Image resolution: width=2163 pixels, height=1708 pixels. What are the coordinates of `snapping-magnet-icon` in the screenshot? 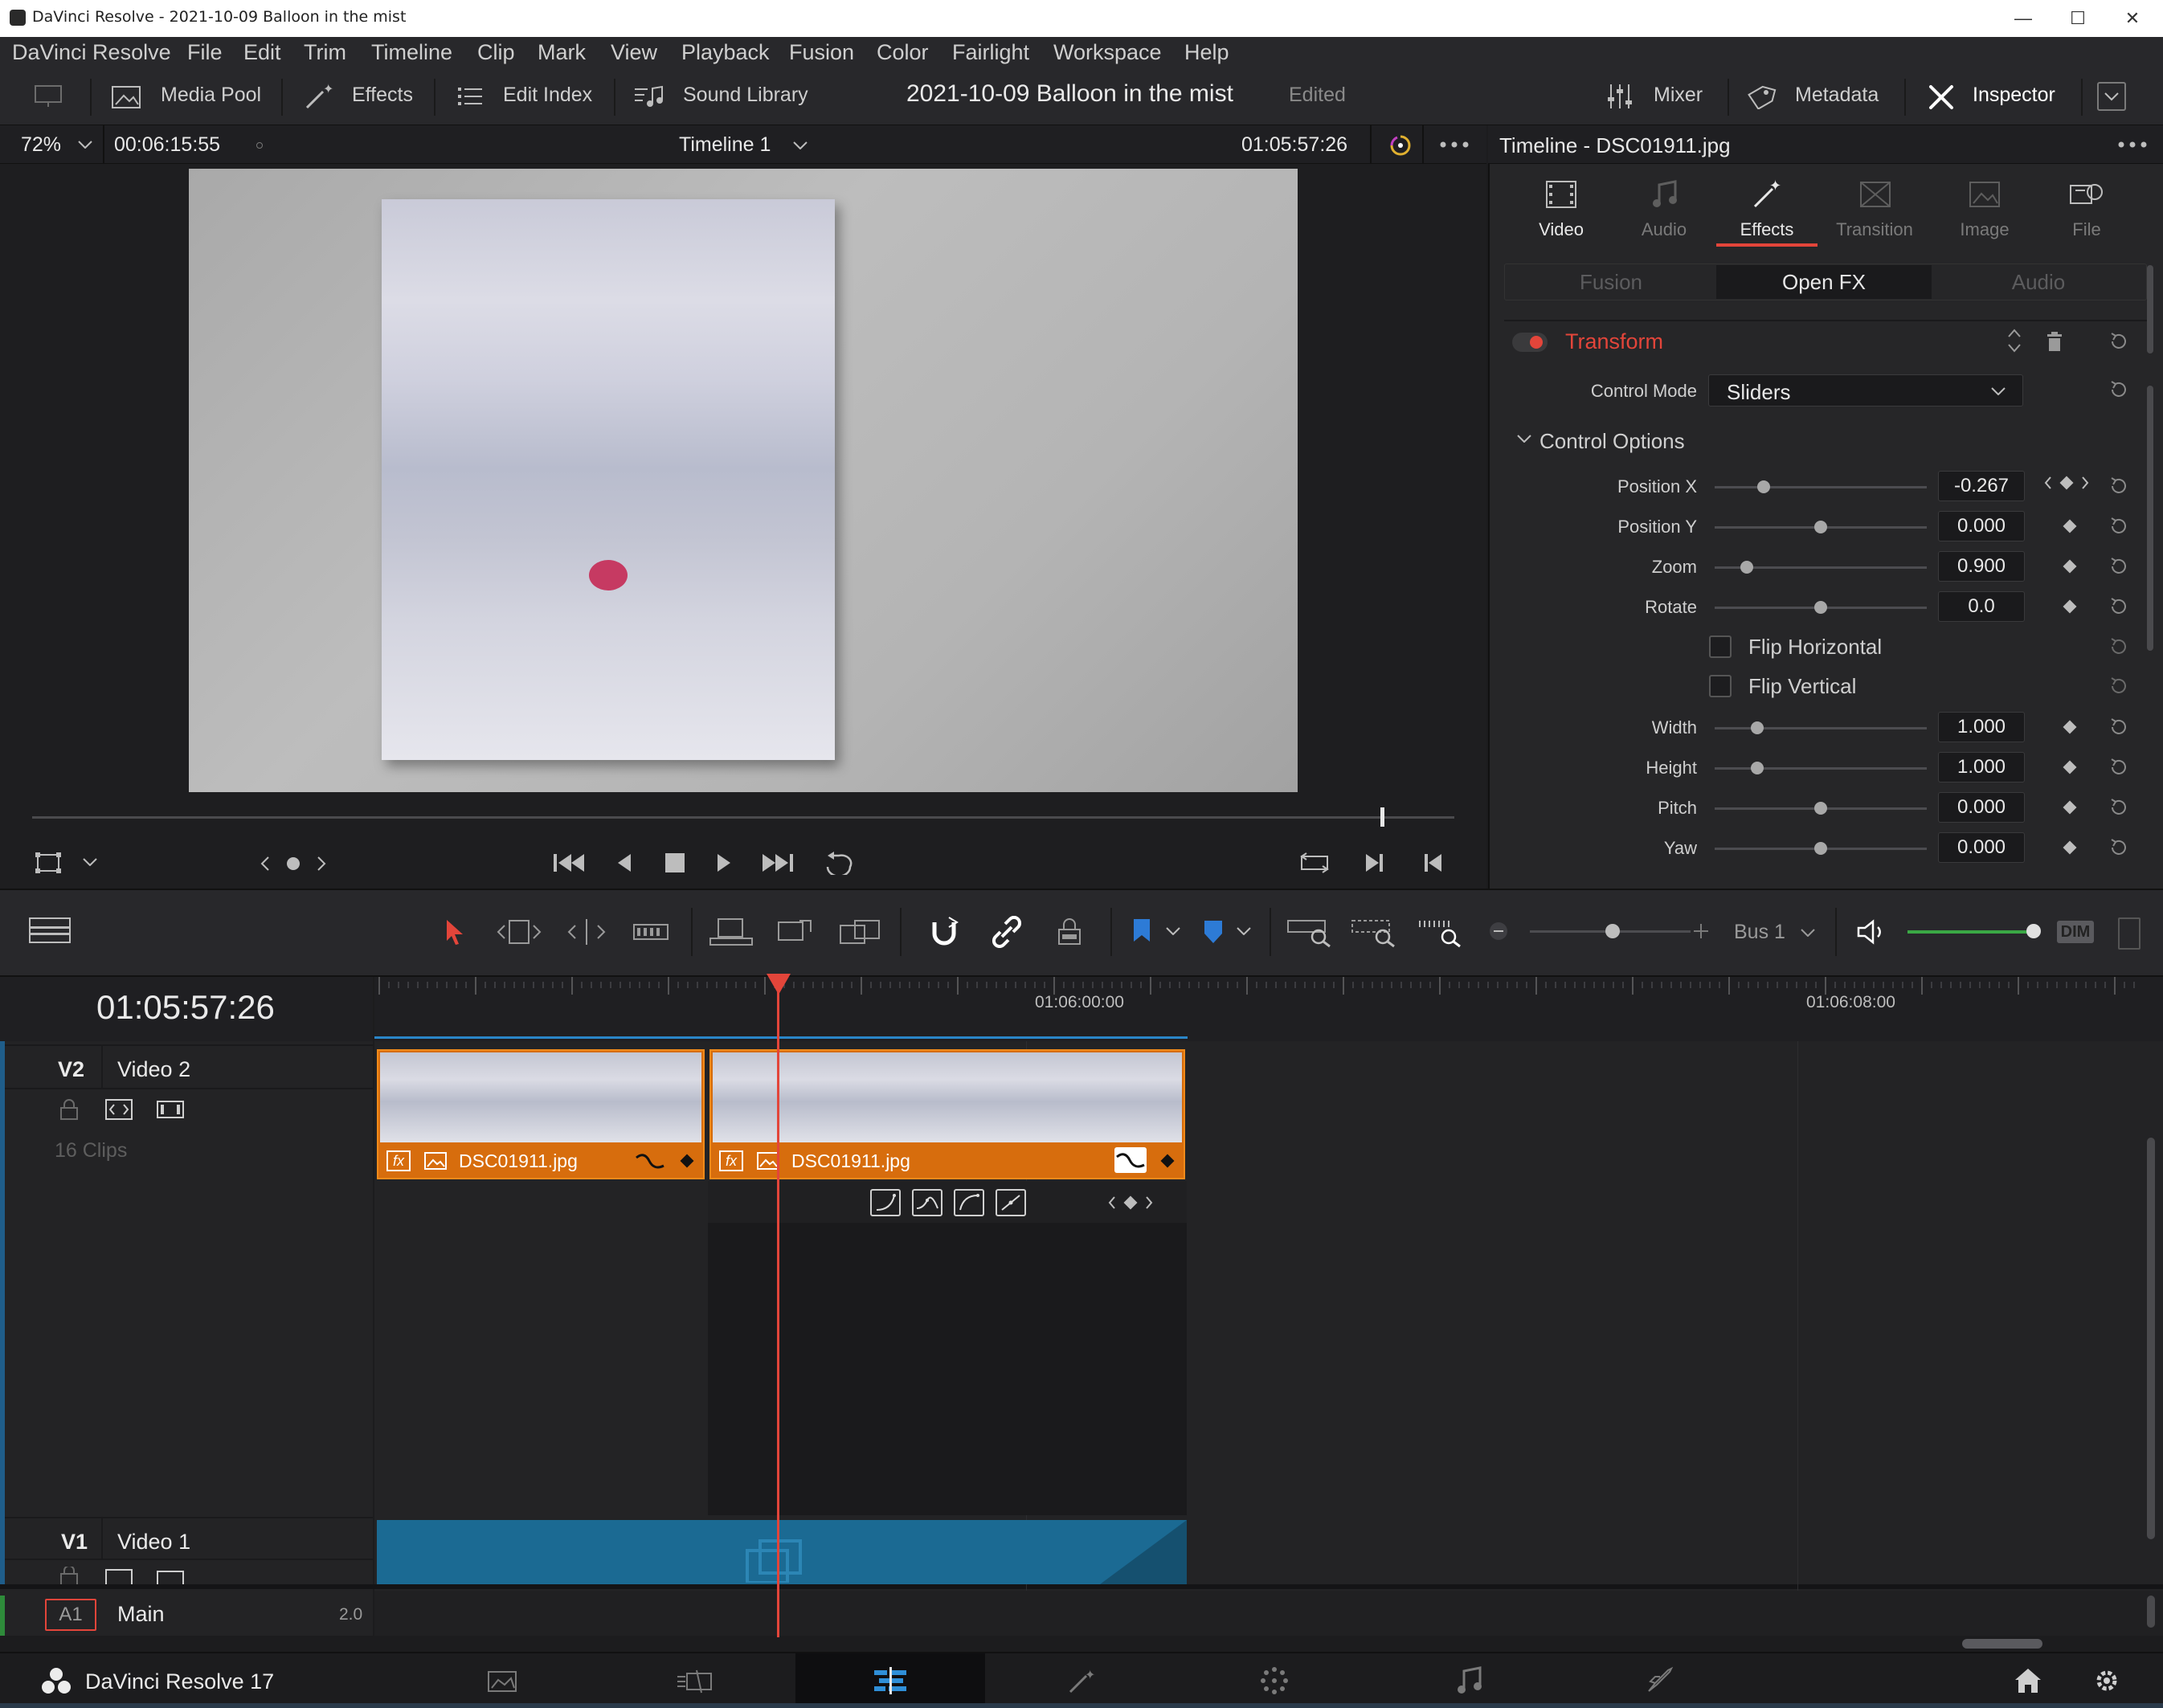 It's located at (944, 932).